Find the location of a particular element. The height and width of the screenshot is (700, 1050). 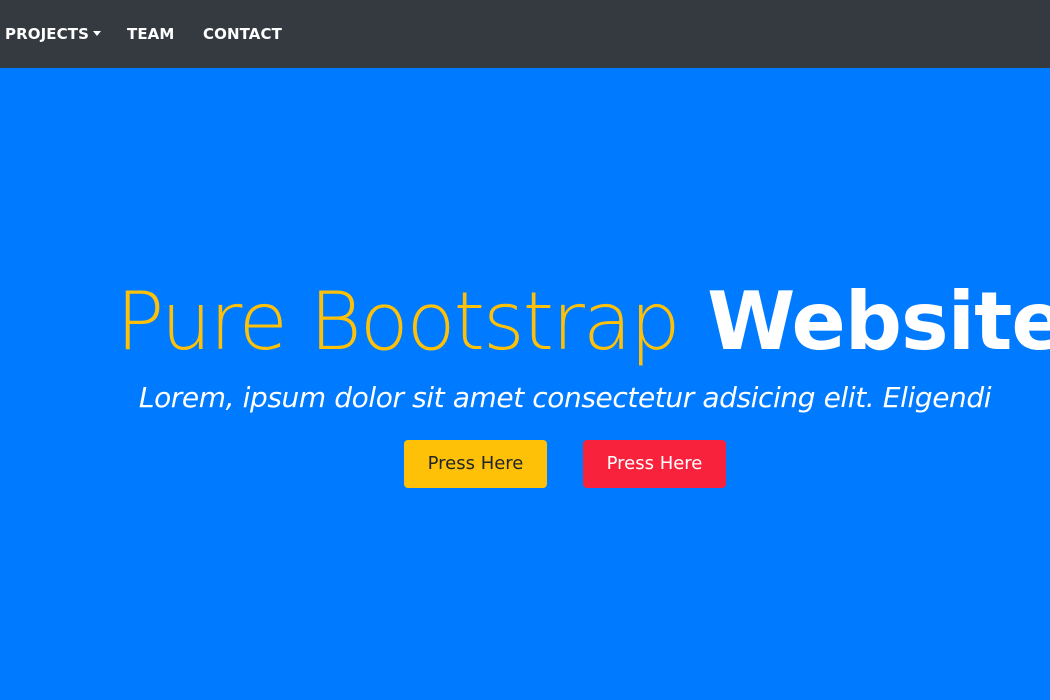

nav-item-team: TEAM is located at coordinates (150, 34).